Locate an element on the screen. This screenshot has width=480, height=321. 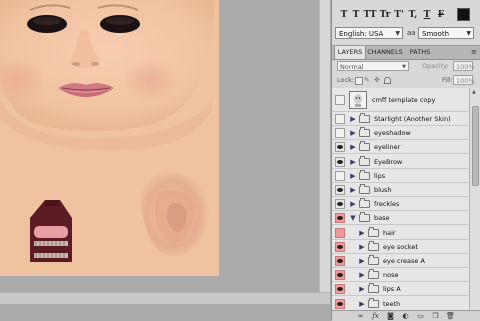
layers-footer: ∞ fx ◙ ◐ ▭ ❐ 🗑 is located at coordinates (406, 315).